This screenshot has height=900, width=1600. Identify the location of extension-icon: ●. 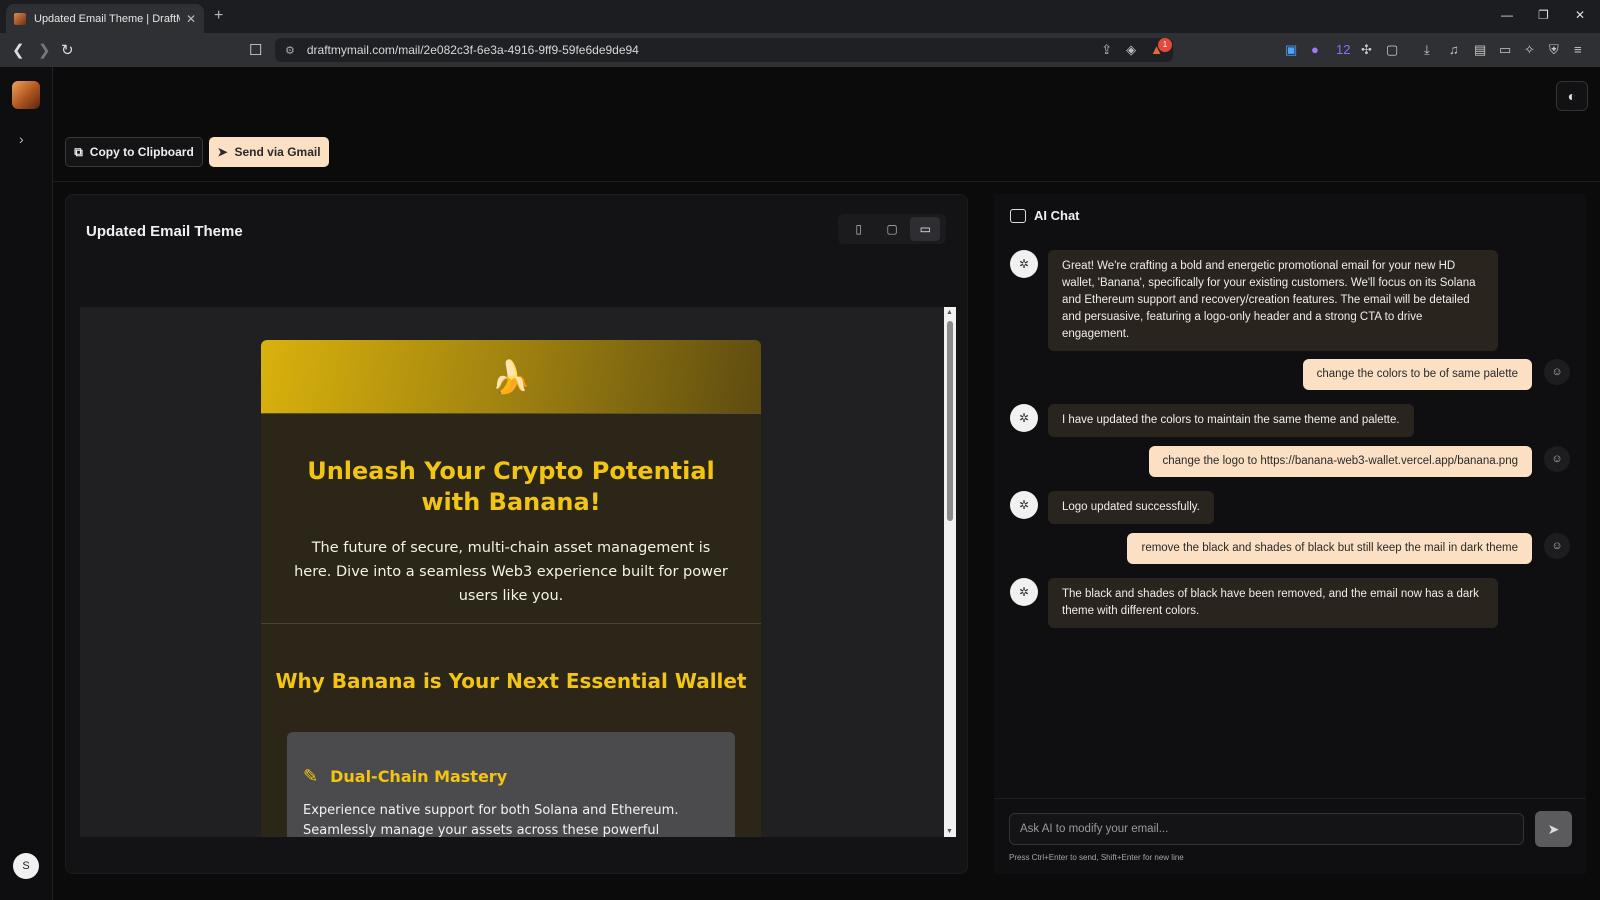
(1315, 49).